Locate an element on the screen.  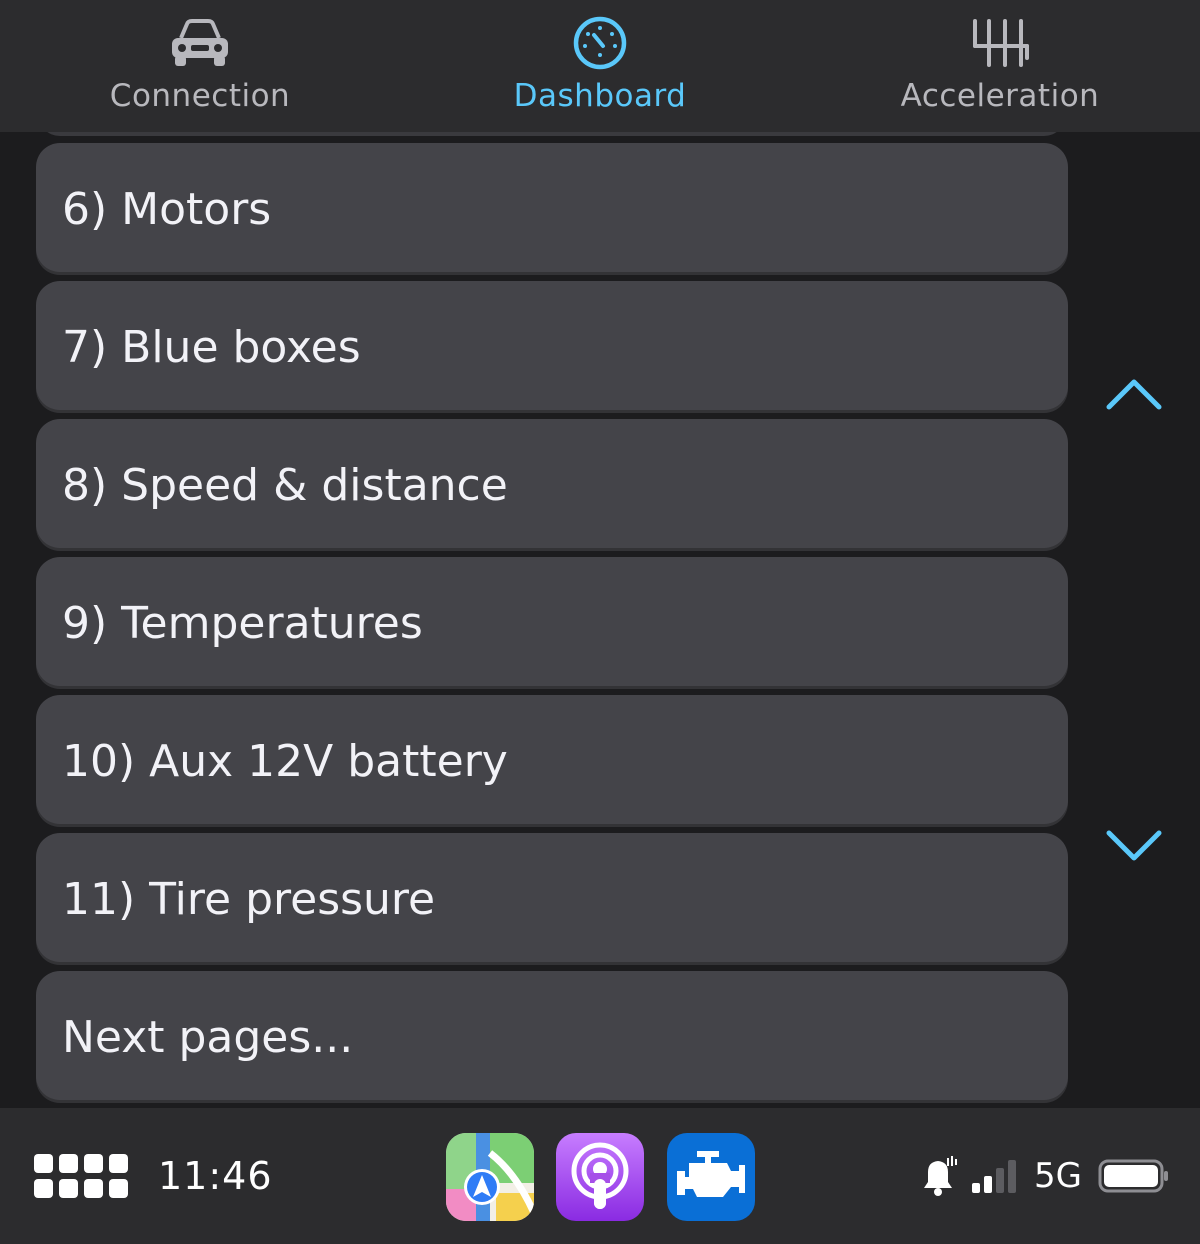
speedometer-icon is located at coordinates (600, 43).